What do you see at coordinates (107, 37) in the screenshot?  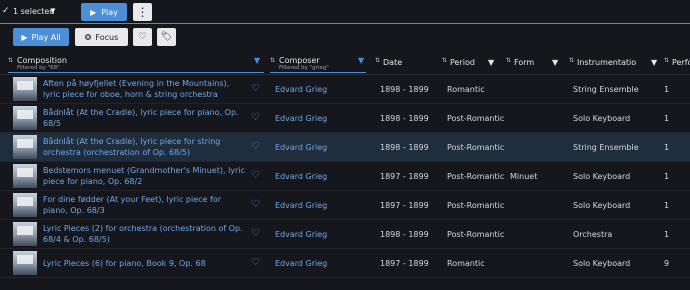 I see `focus-label: Focus` at bounding box center [107, 37].